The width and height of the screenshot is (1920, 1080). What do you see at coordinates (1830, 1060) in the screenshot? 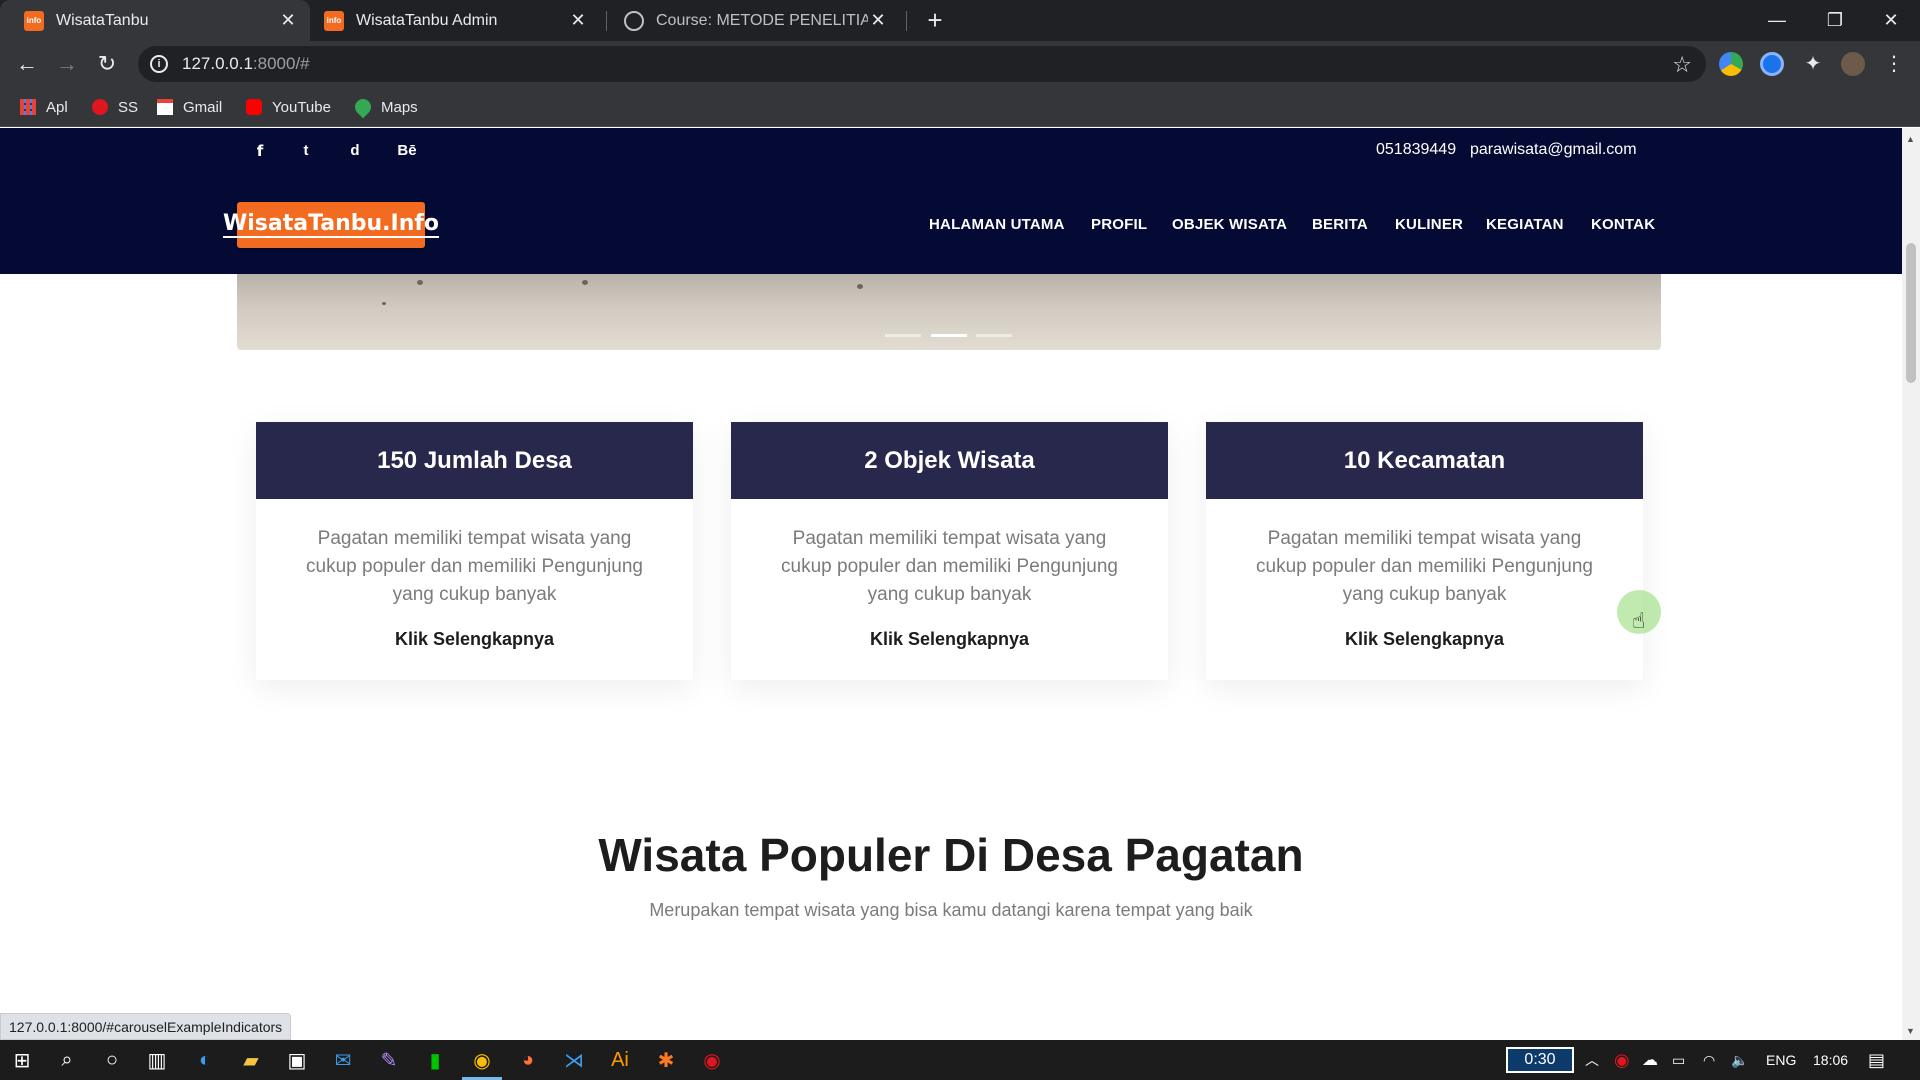
I see `clock: 18:06` at bounding box center [1830, 1060].